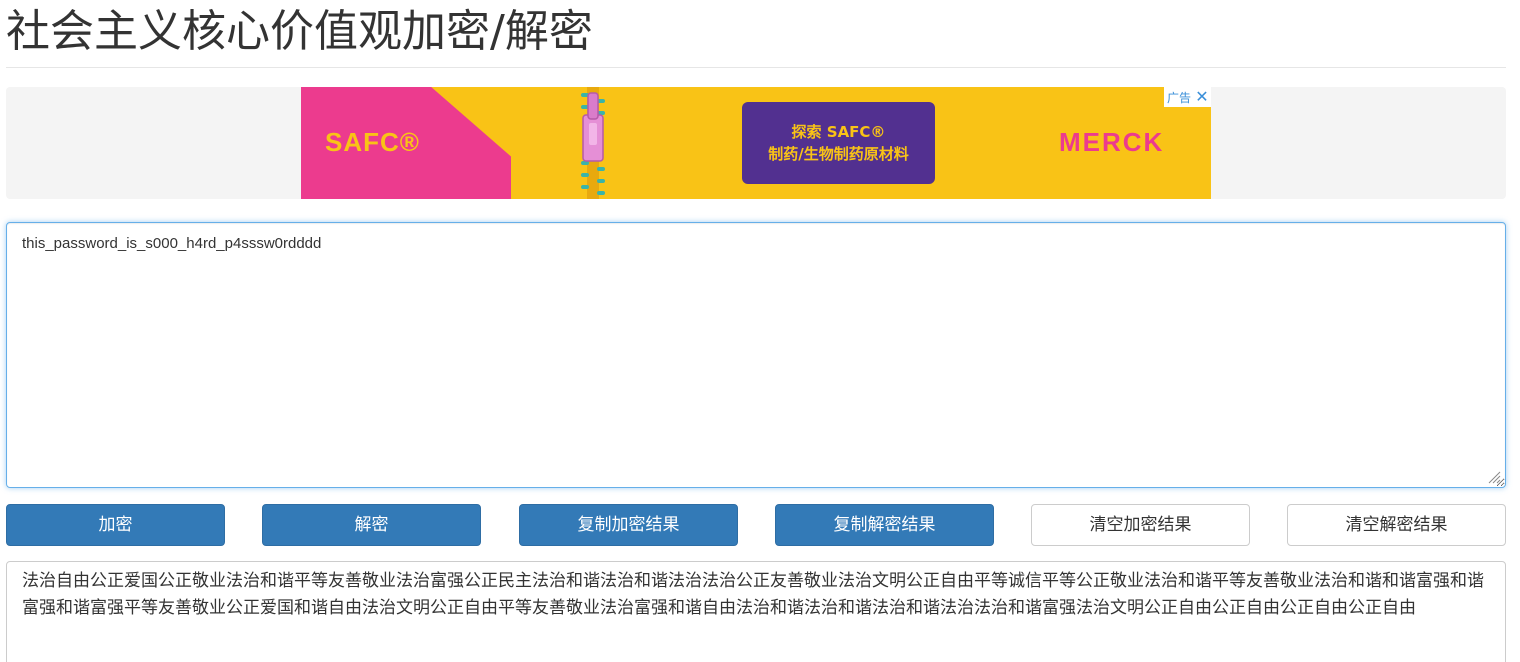 The image size is (1520, 662). I want to click on encrypt-button: 加密, so click(115, 525).